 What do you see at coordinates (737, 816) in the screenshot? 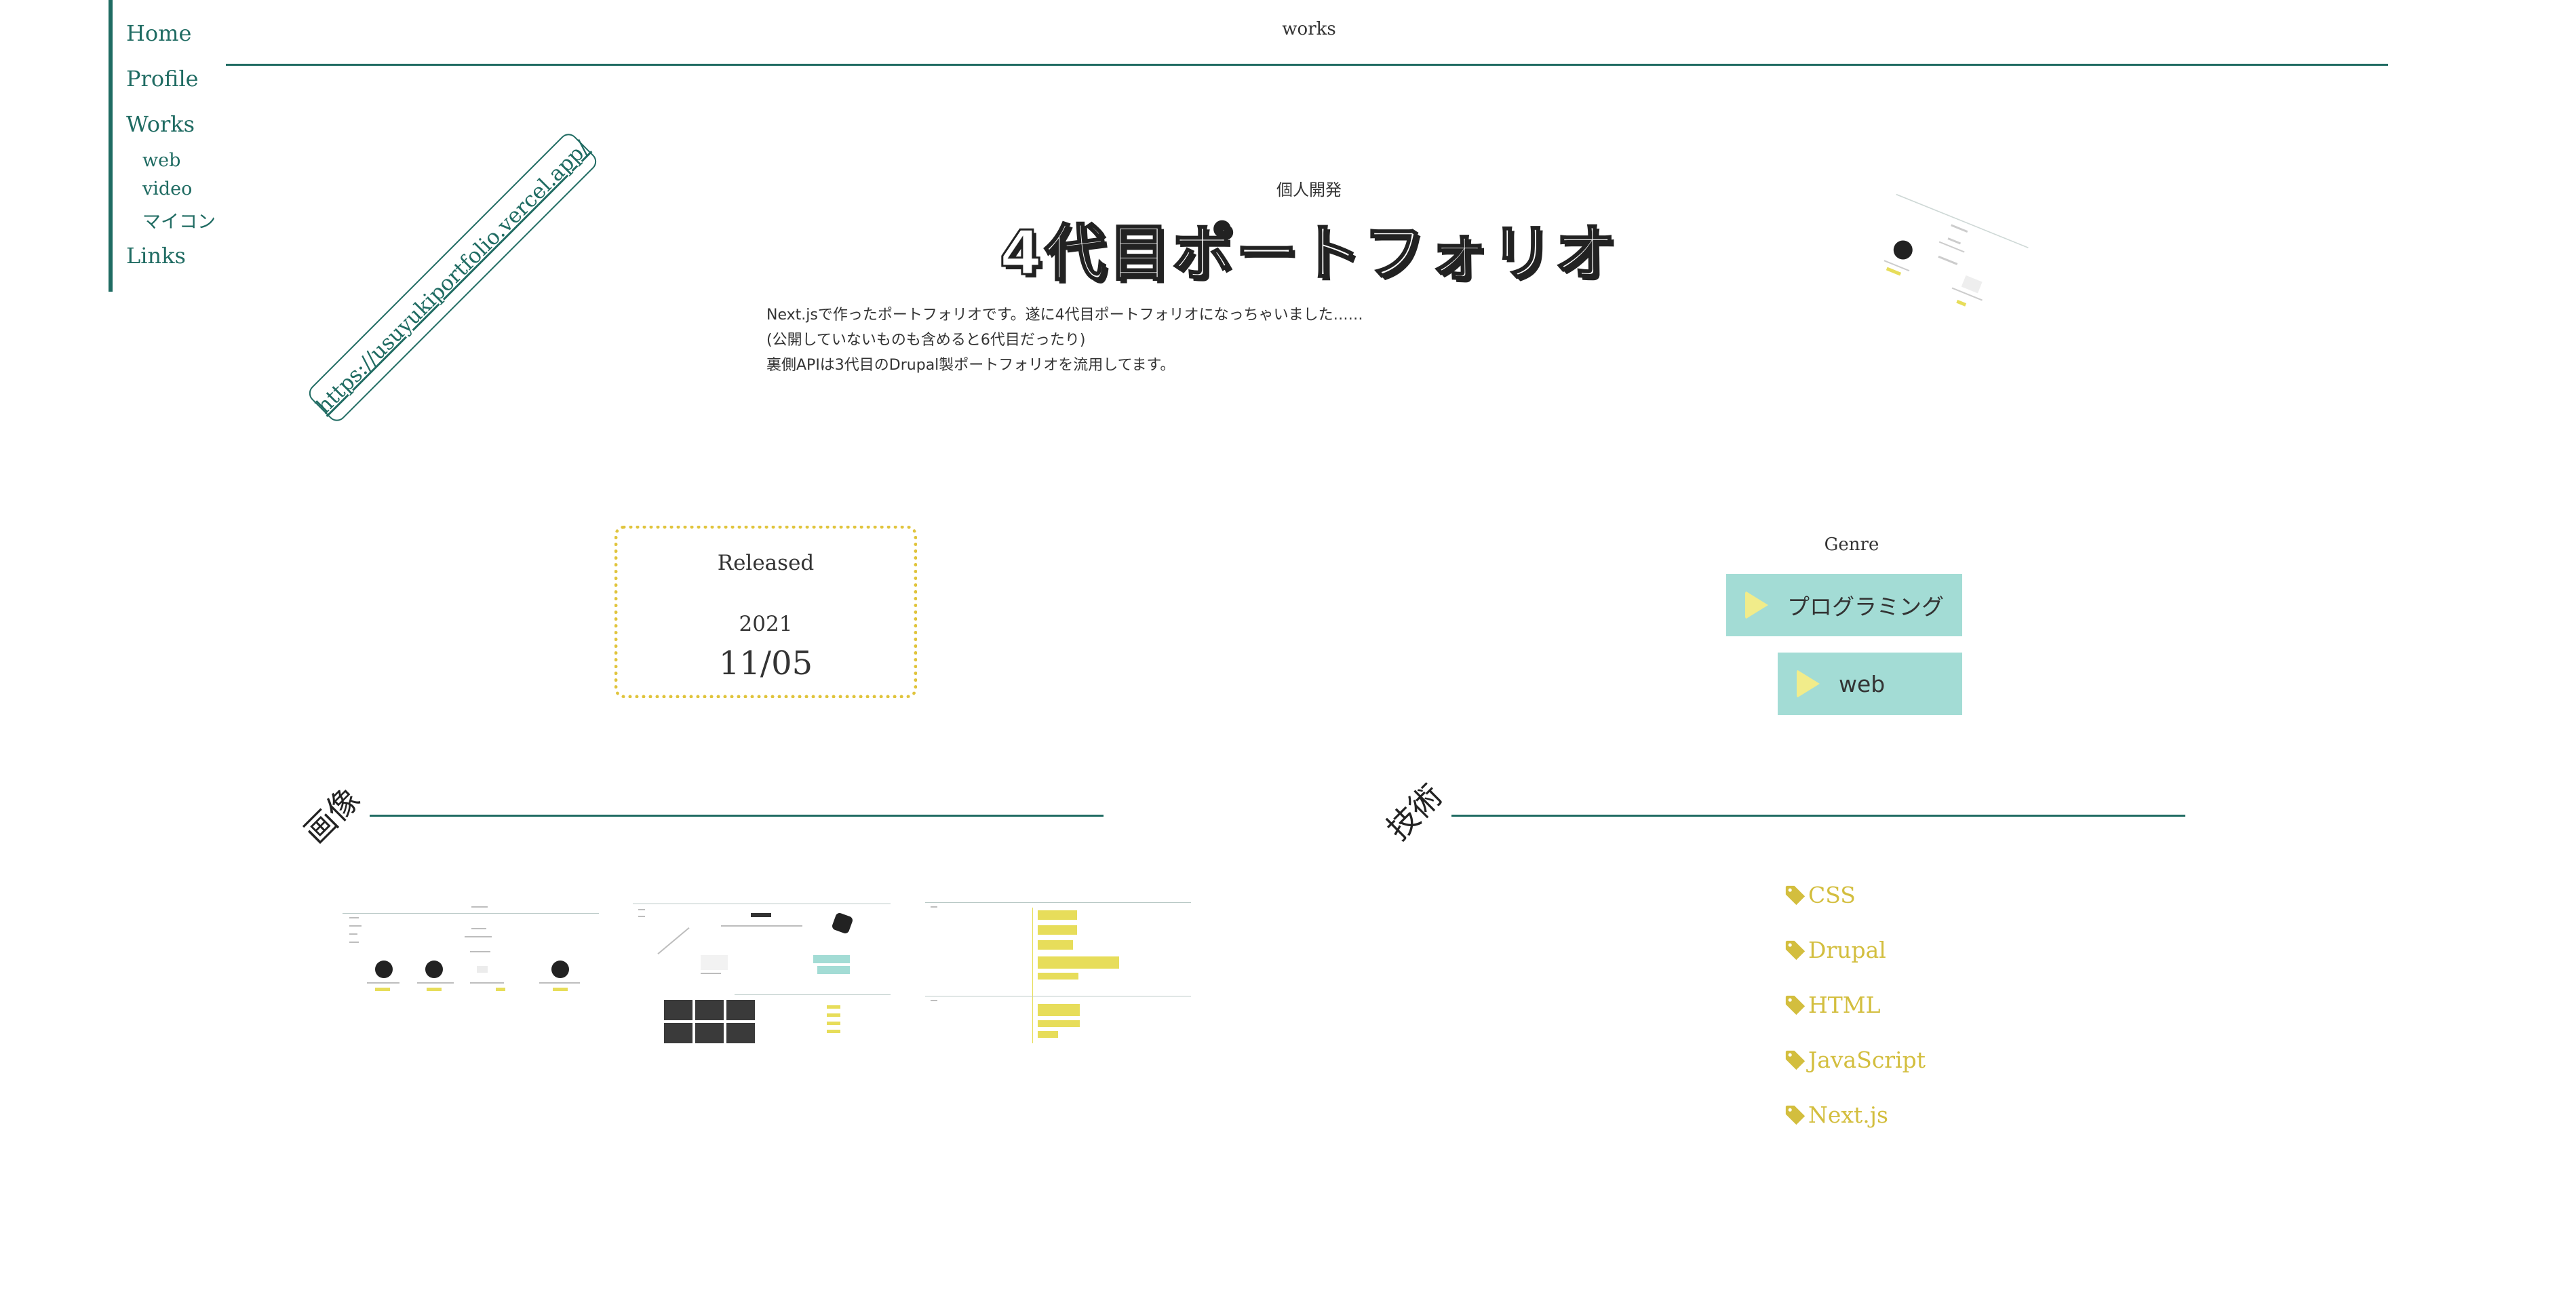
I see `images-section-divider` at bounding box center [737, 816].